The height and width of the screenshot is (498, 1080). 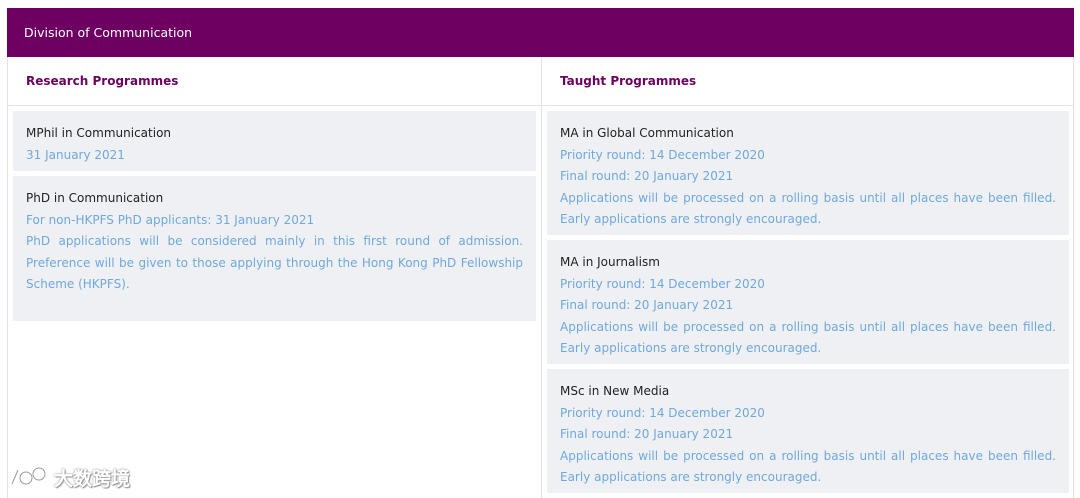 I want to click on watermark-text: 大数跨境, so click(x=92, y=478).